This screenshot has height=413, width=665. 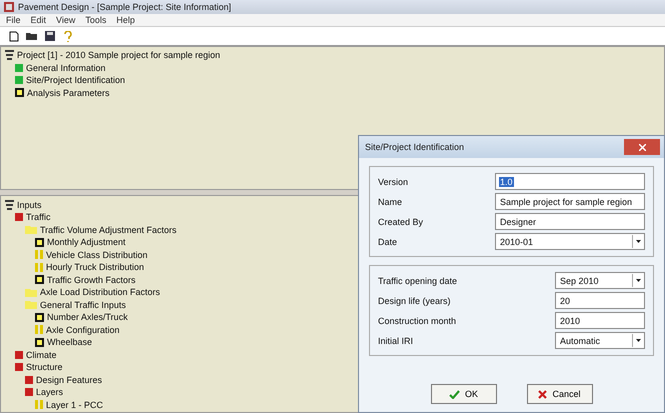 What do you see at coordinates (83, 305) in the screenshot?
I see `tree-item: General Traffic Inputs` at bounding box center [83, 305].